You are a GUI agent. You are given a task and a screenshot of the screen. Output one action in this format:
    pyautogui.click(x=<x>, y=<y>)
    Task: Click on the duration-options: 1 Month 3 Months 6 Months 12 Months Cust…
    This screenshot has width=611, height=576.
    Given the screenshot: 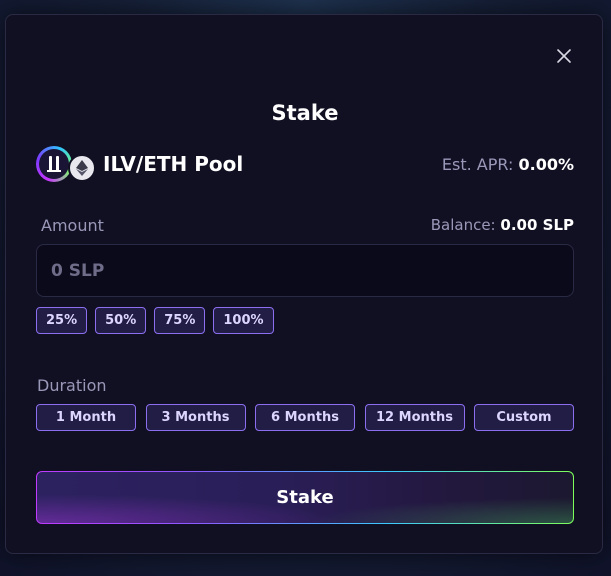 What is the action you would take?
    pyautogui.click(x=305, y=417)
    